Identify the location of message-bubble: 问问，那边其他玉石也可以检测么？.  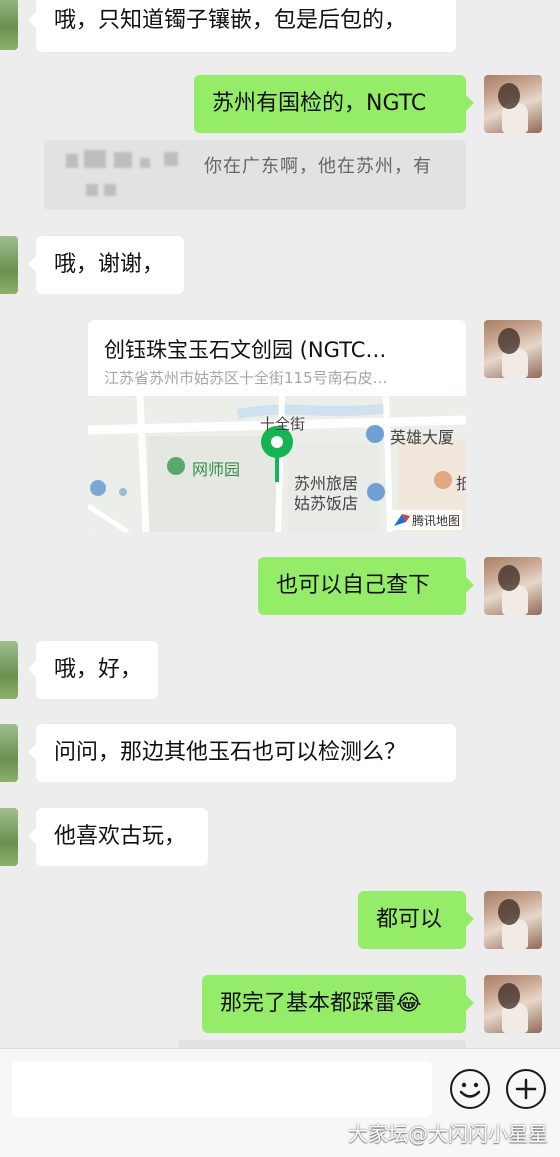
(242, 753).